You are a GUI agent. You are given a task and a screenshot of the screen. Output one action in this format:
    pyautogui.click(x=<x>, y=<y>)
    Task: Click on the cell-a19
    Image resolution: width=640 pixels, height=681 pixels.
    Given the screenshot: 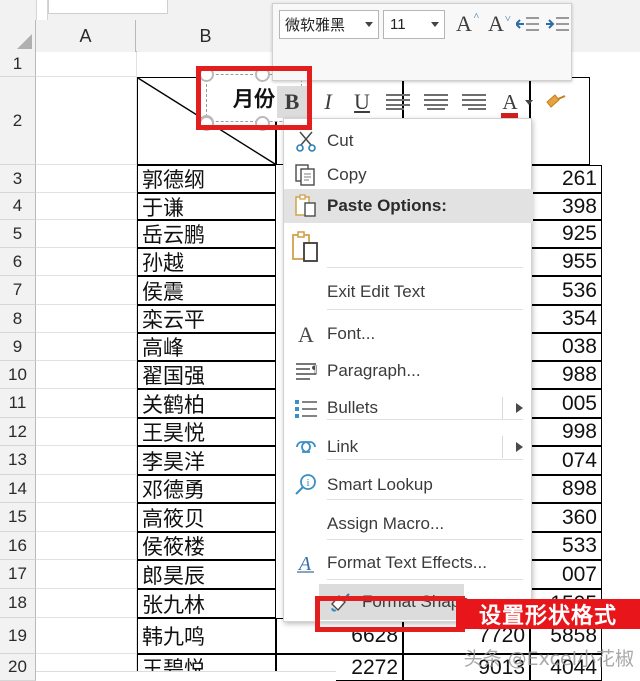 What is the action you would take?
    pyautogui.click(x=86, y=636)
    